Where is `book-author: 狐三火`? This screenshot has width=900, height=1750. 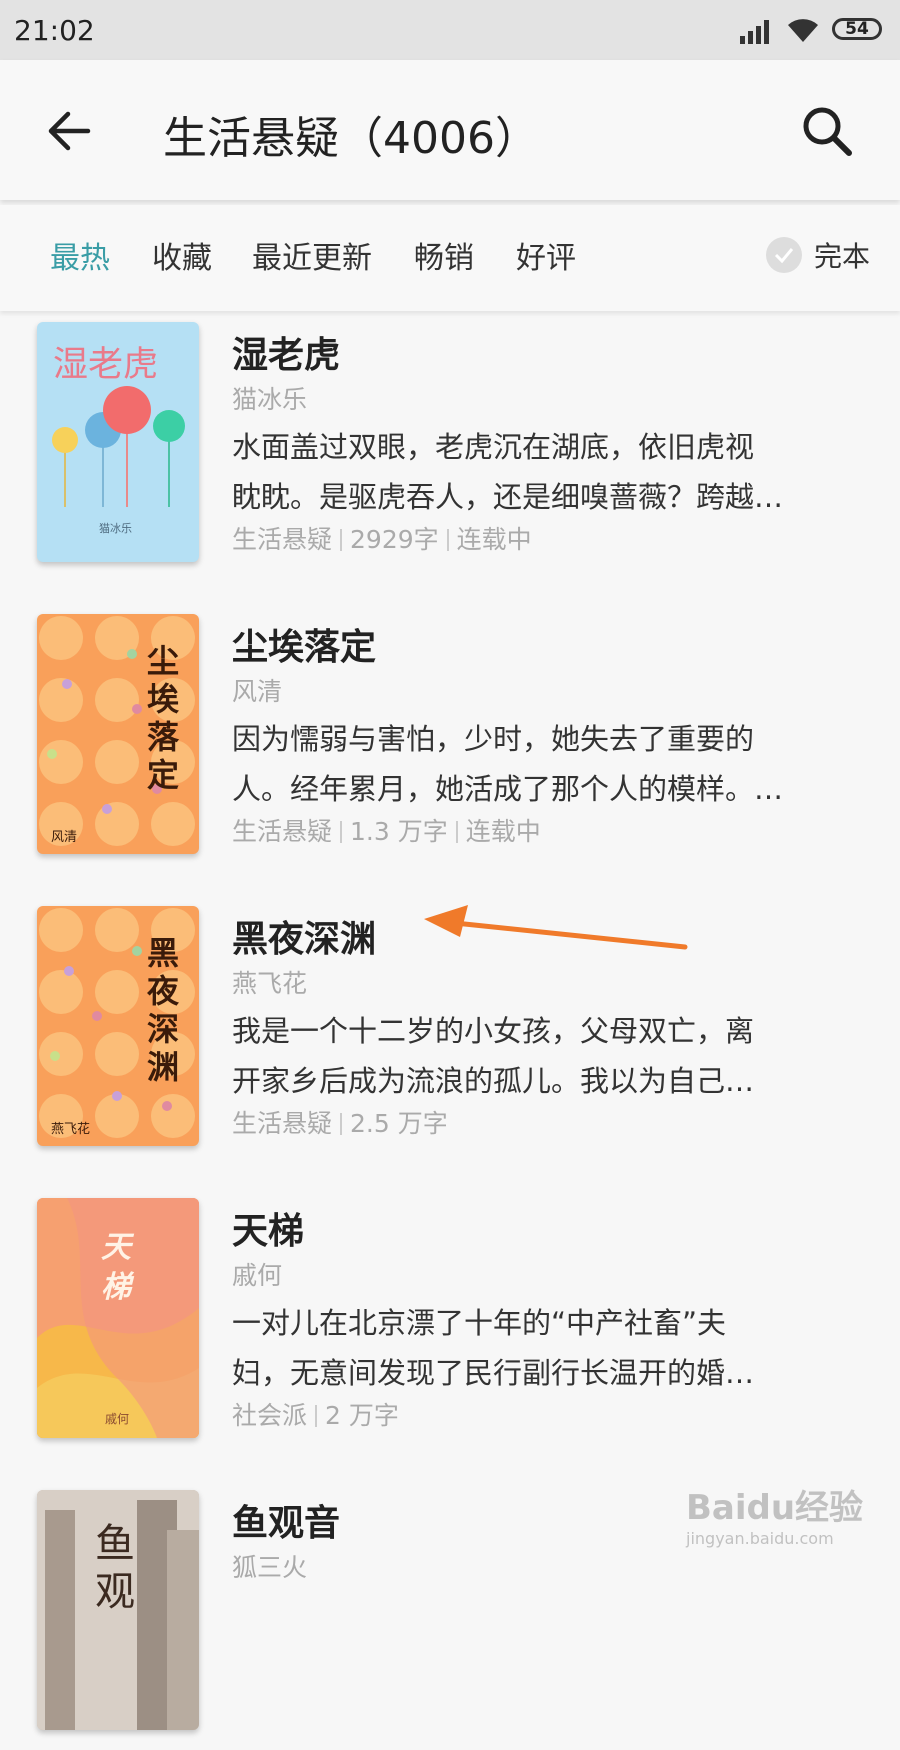 book-author: 狐三火 is located at coordinates (270, 1567).